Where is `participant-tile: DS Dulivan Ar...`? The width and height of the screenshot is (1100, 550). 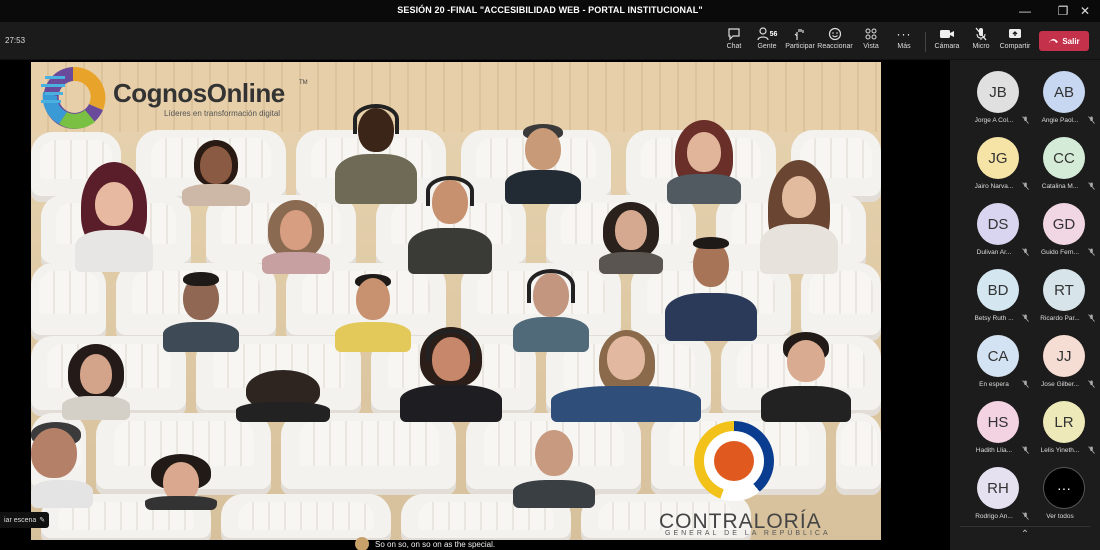 participant-tile: DS Dulivan Ar... is located at coordinates (997, 231).